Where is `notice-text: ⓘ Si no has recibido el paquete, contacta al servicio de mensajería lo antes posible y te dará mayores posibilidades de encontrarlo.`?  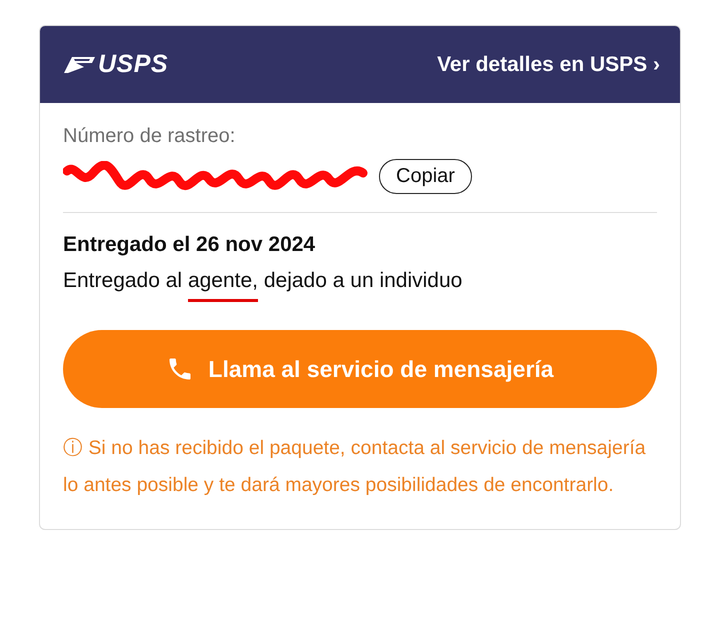
notice-text: ⓘ Si no has recibido el paquete, contacta al servicio de mensajería lo antes posible y te dará mayores posibilidades de encontrarlo. is located at coordinates (355, 467).